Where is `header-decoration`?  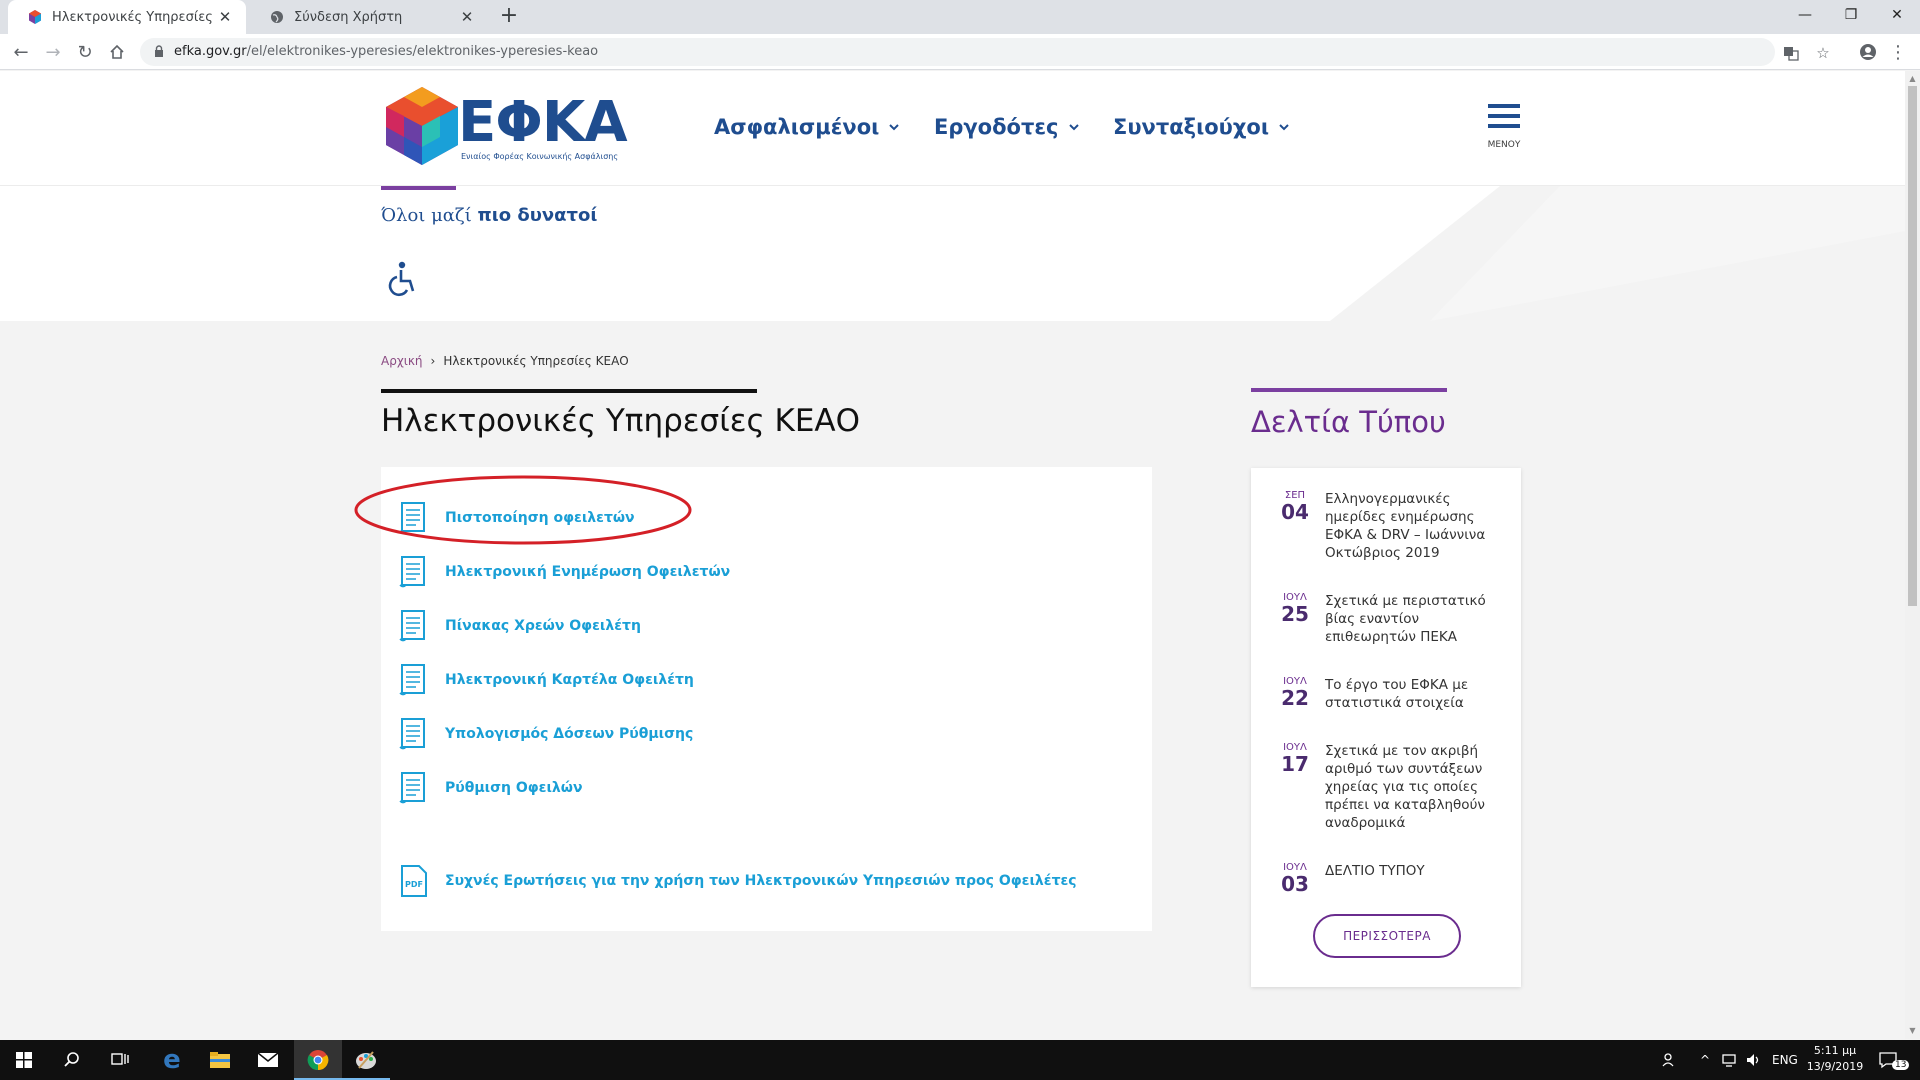
header-decoration is located at coordinates (1617, 196).